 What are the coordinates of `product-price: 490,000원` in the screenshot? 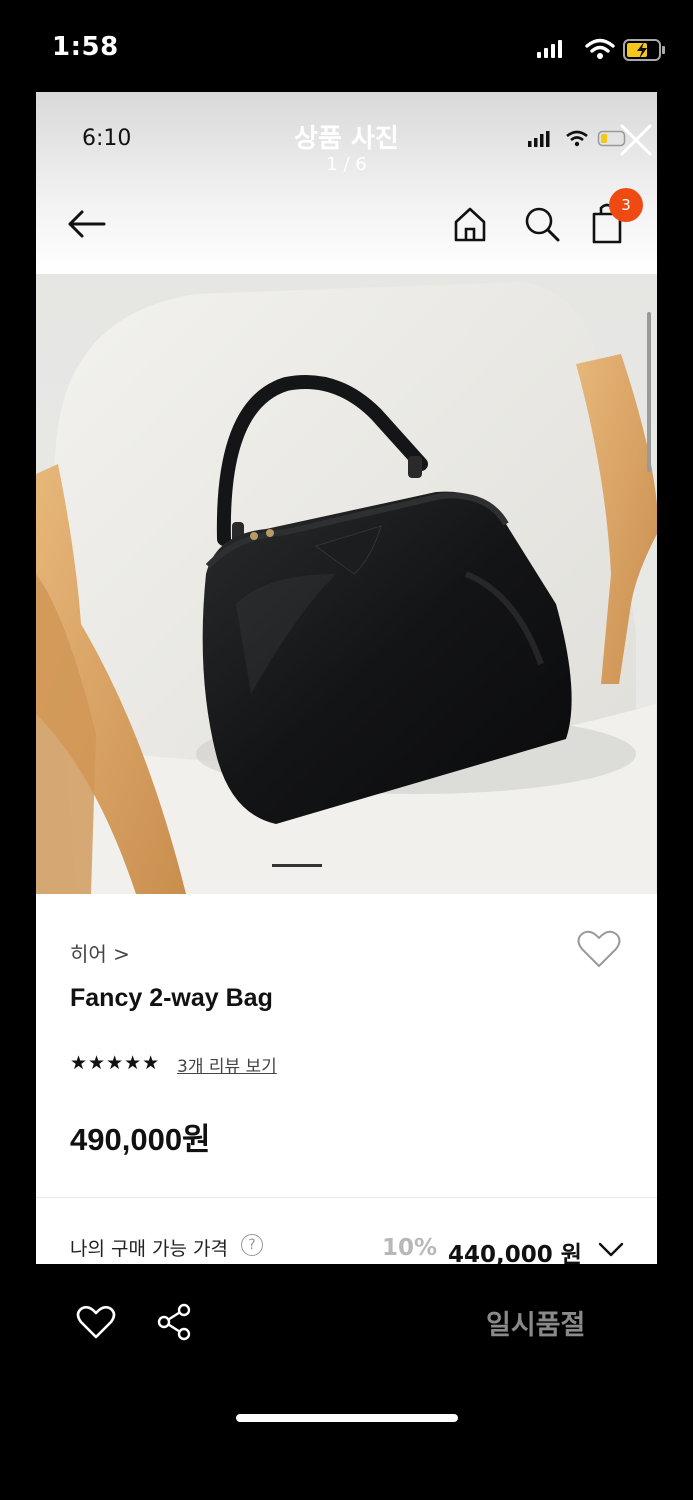 It's located at (140, 1139).